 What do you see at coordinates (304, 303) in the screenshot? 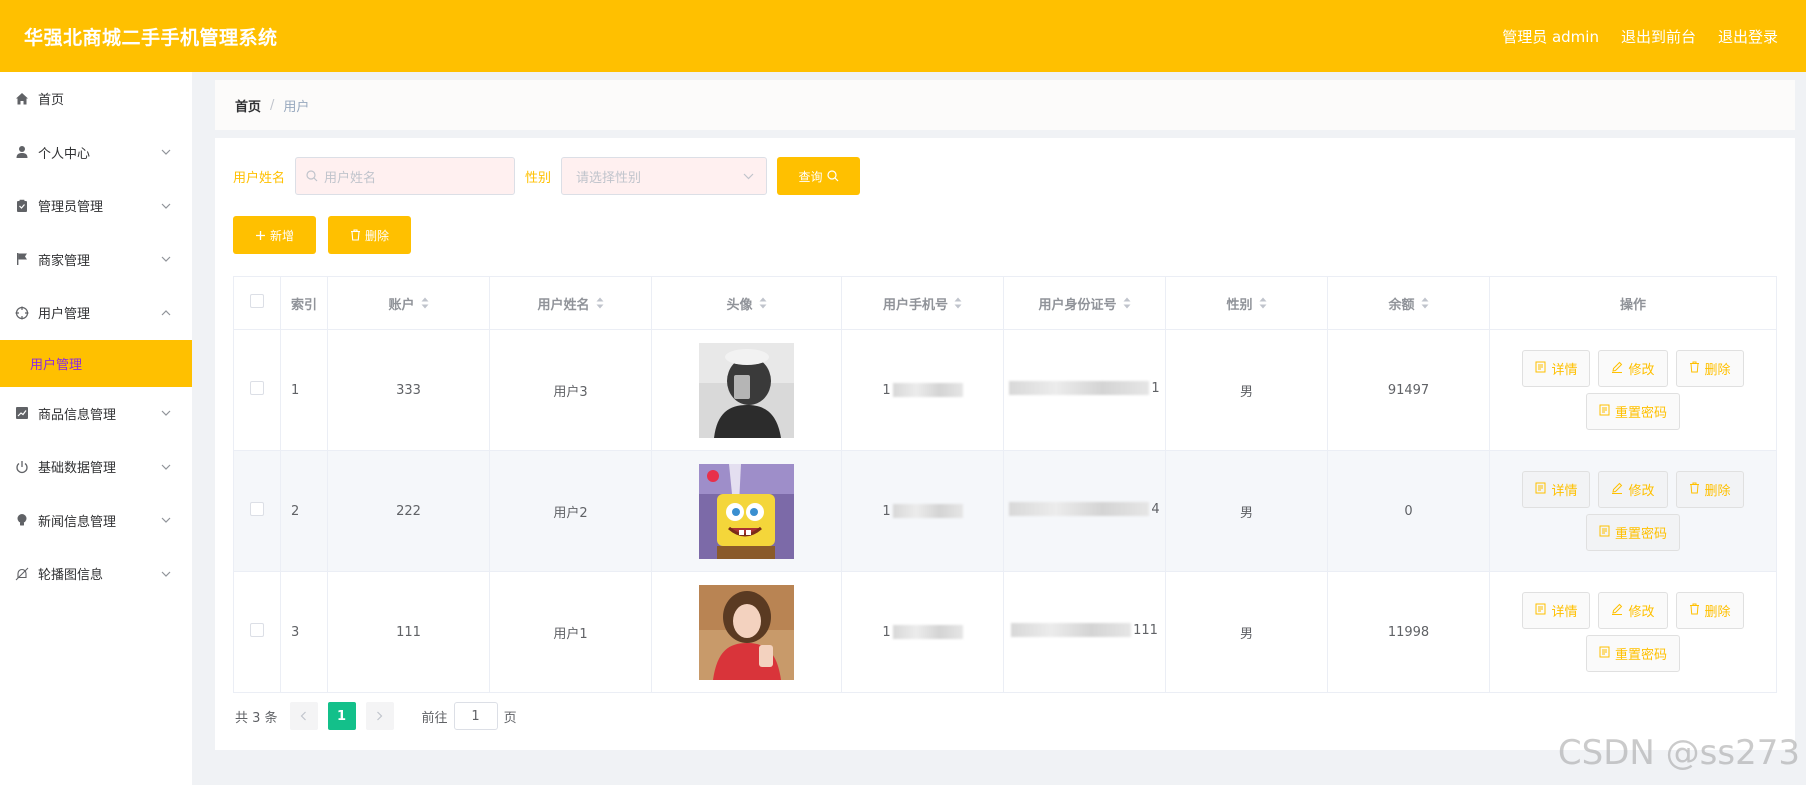
I see `col-index: 索引` at bounding box center [304, 303].